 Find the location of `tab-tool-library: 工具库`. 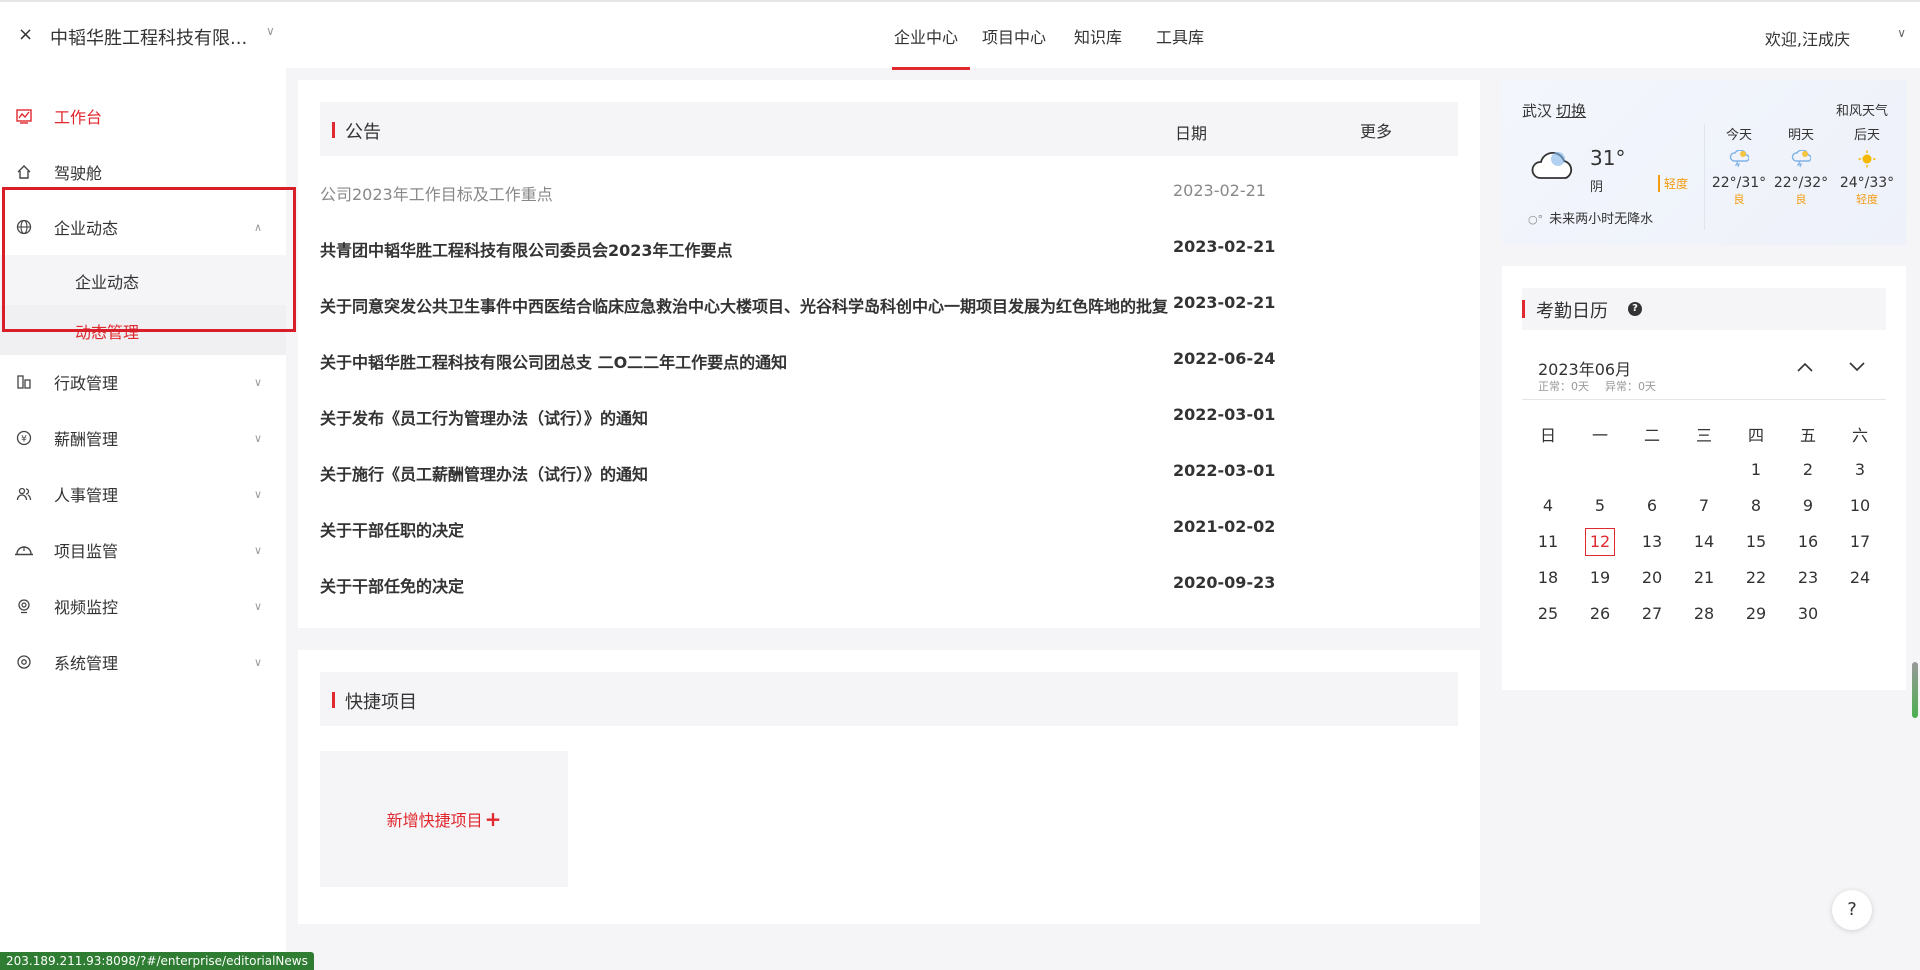

tab-tool-library: 工具库 is located at coordinates (1180, 36).